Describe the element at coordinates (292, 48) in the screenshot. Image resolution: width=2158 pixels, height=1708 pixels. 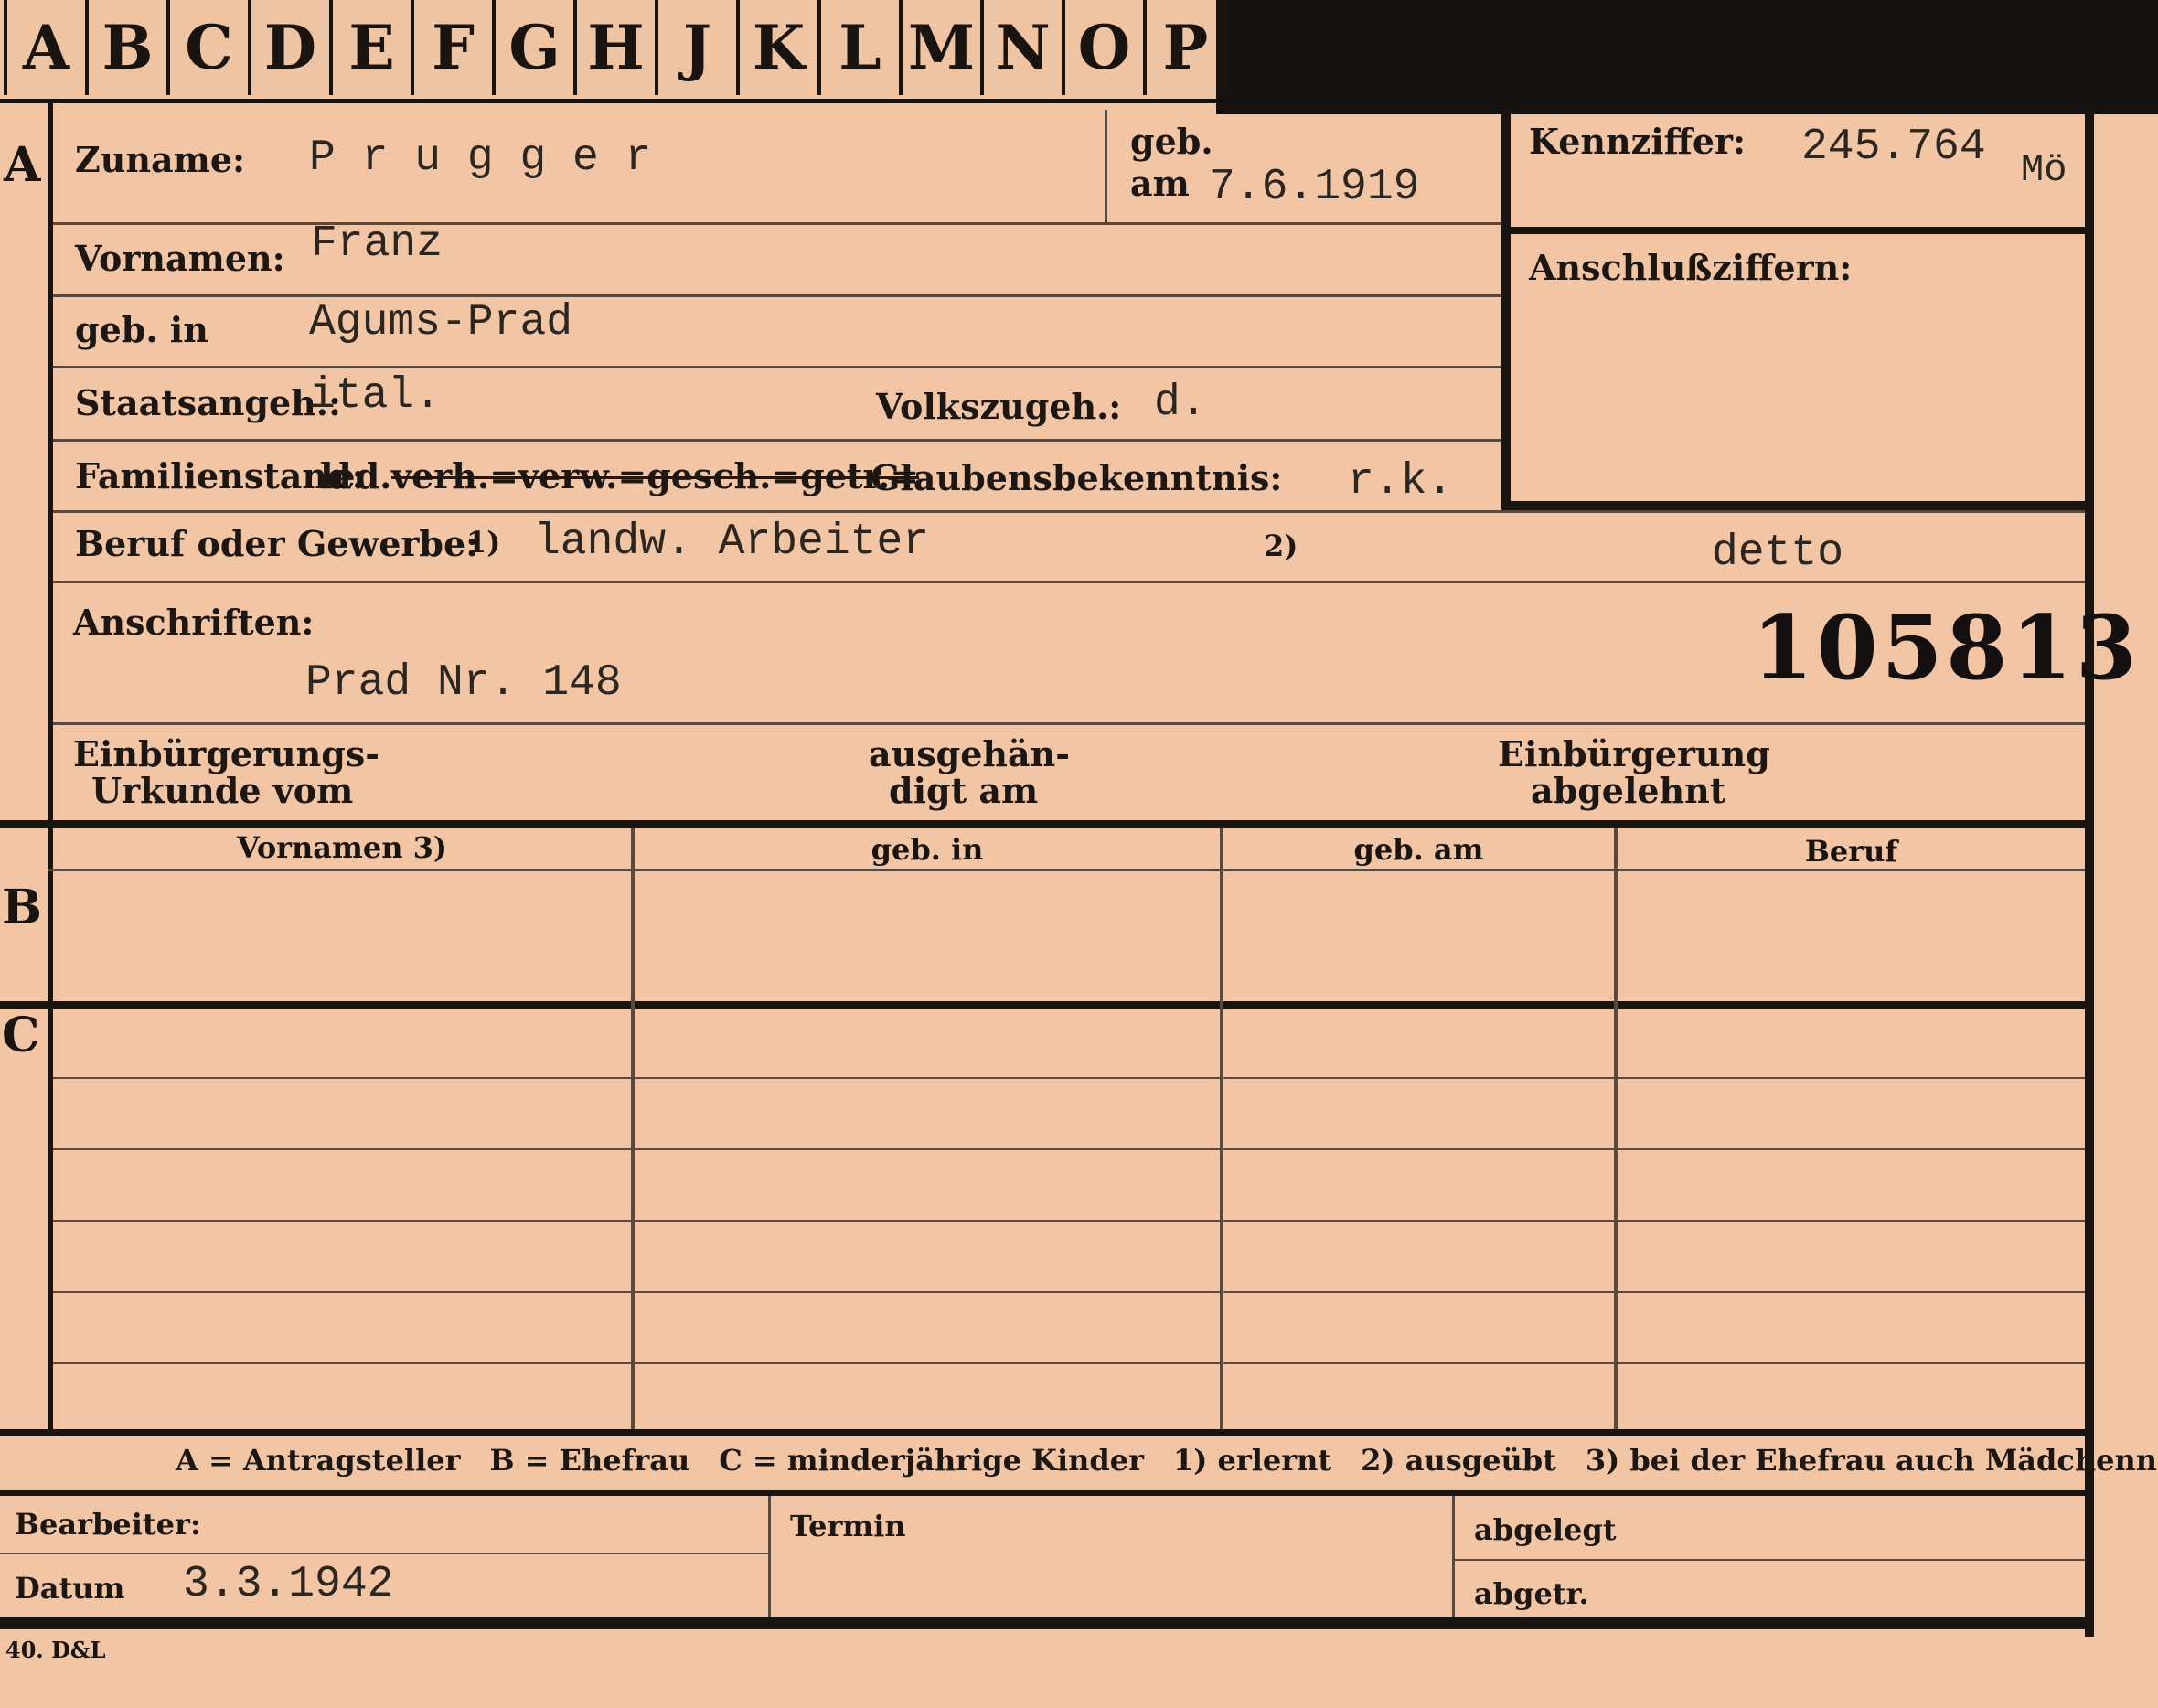
I see `index-tab: D` at that location.